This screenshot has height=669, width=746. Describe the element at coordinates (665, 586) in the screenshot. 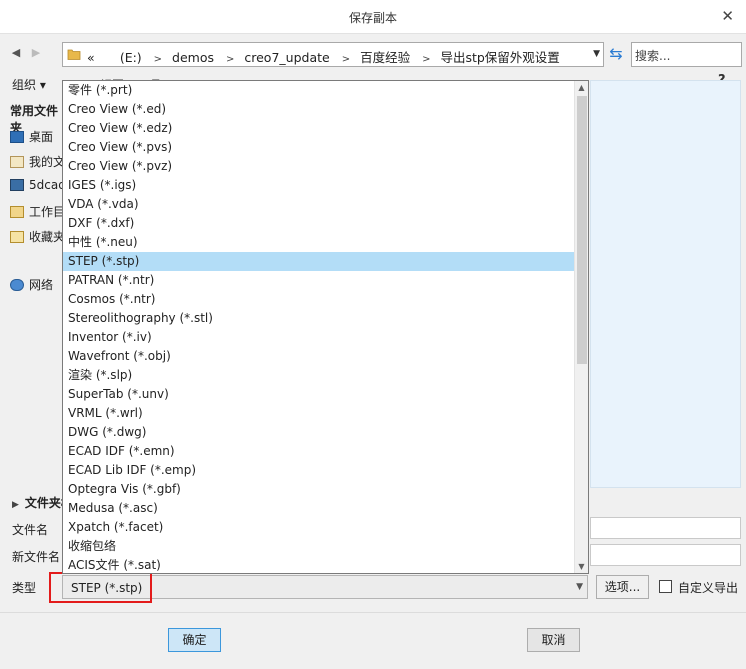

I see `custom-export-checkbox` at that location.